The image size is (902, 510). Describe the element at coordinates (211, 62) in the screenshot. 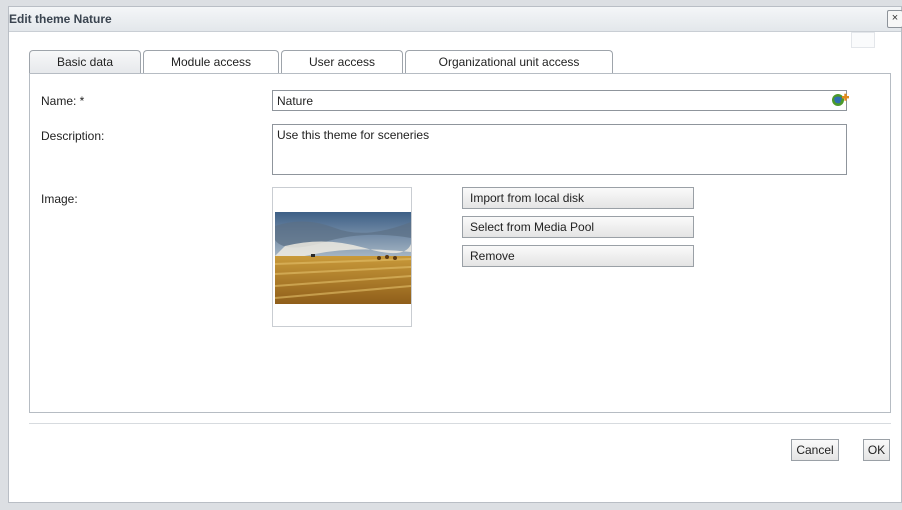

I see `tab-module-access: Module access` at that location.